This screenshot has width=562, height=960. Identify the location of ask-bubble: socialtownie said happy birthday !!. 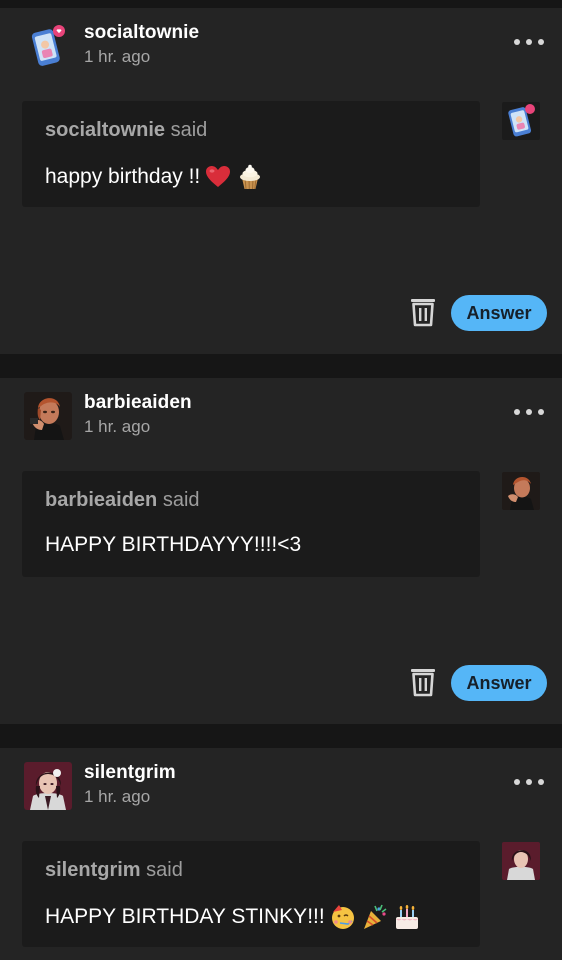
(251, 154).